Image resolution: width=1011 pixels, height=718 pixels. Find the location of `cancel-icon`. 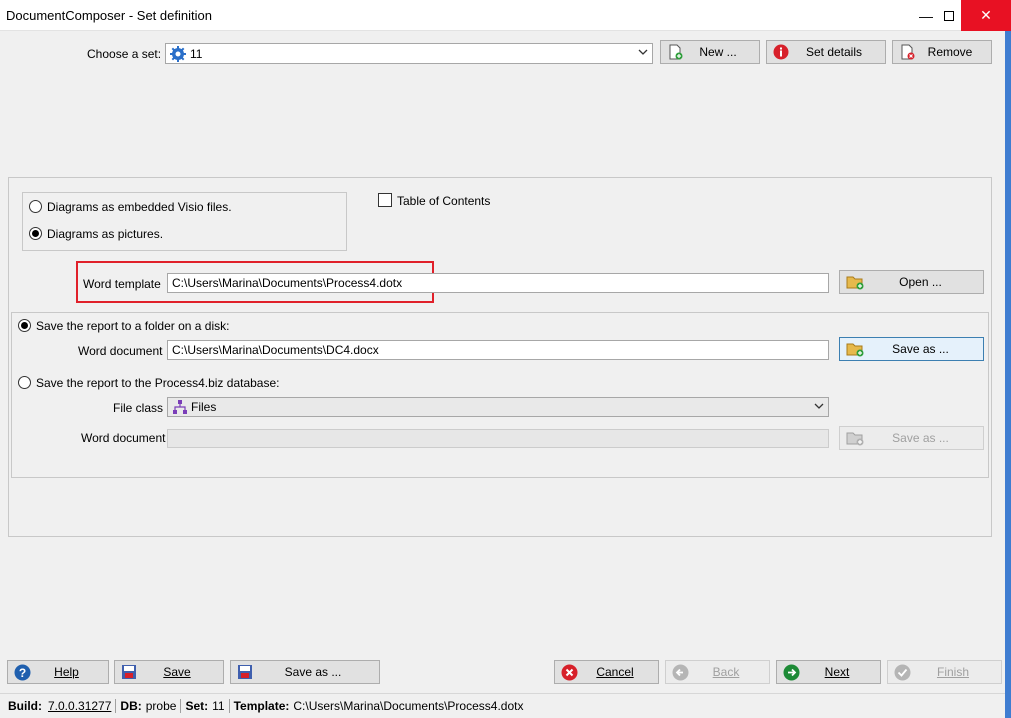

cancel-icon is located at coordinates (569, 672).